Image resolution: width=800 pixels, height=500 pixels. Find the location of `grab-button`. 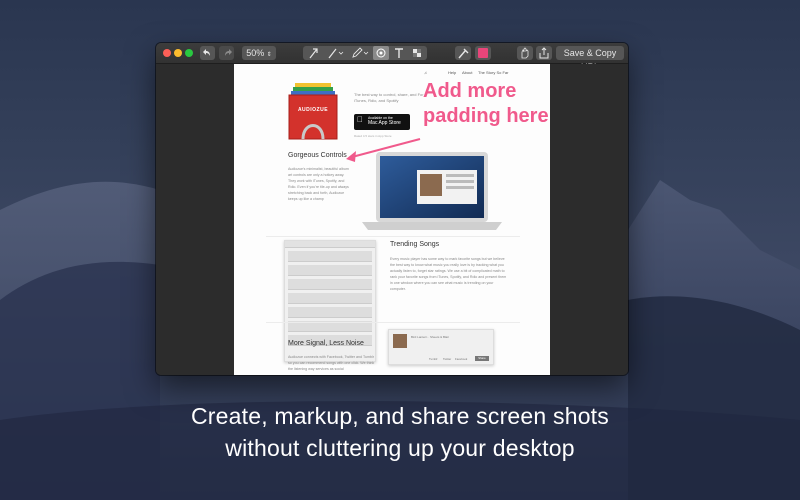

grab-button is located at coordinates (525, 53).